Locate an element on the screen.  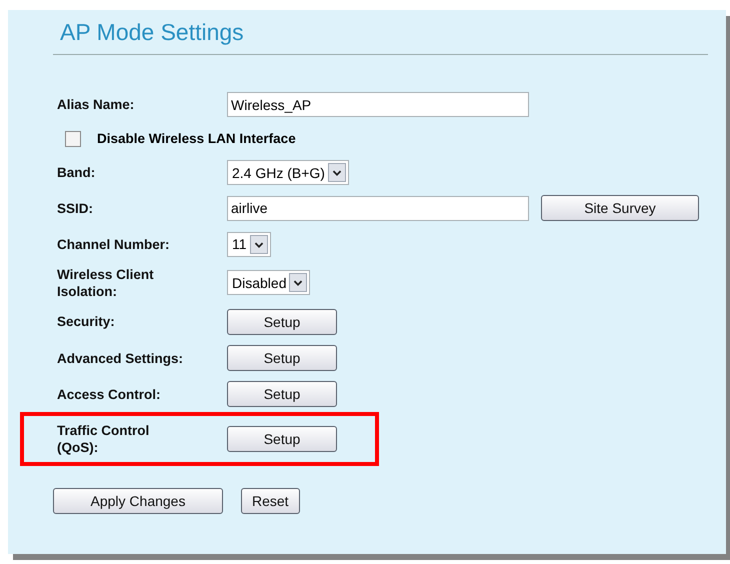
dropdown: Disabled is located at coordinates (268, 282).